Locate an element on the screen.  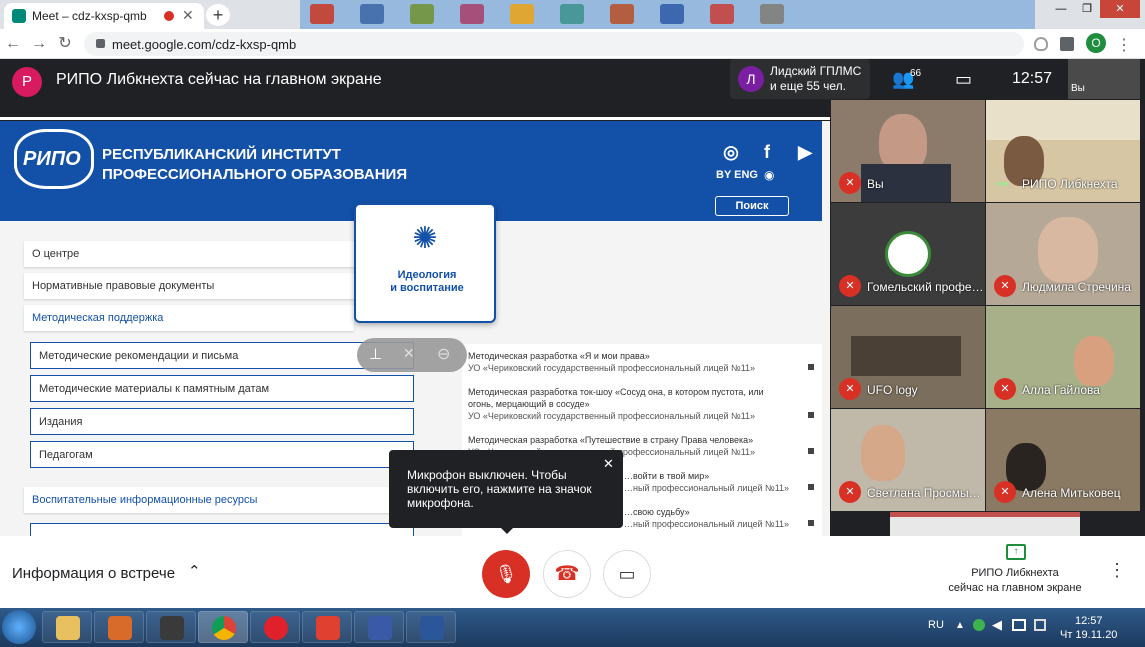
back-button: ← is located at coordinates (13, 44).